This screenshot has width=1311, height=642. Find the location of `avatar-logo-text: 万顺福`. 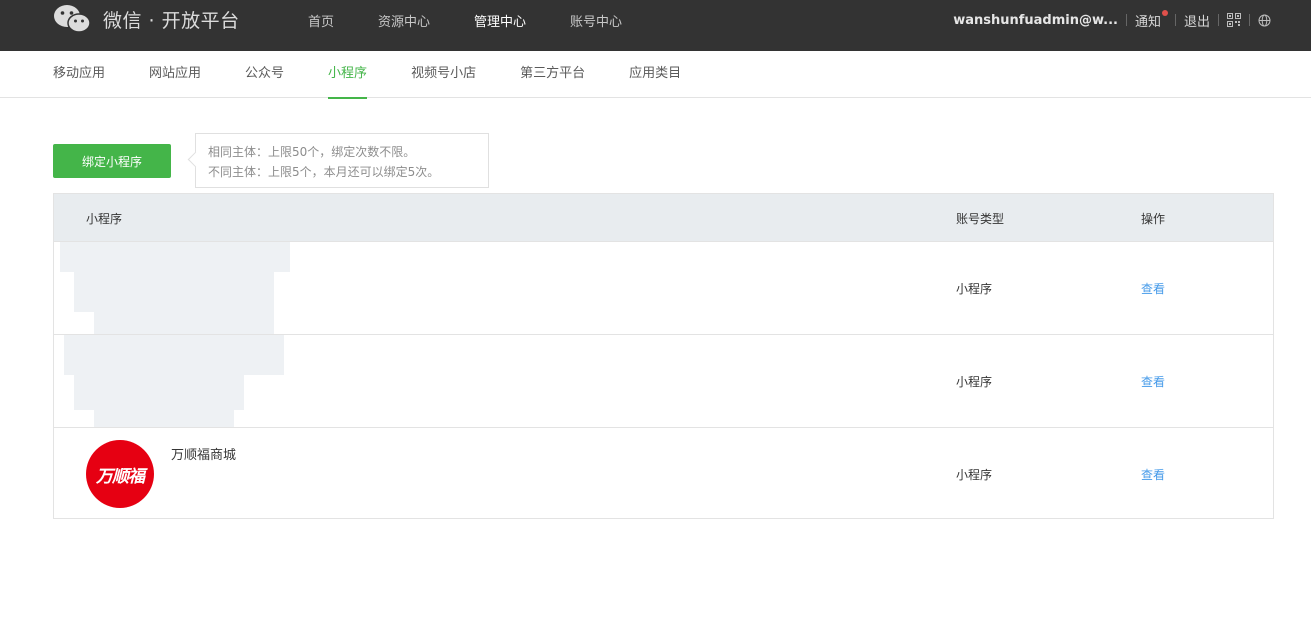

avatar-logo-text: 万顺福 is located at coordinates (120, 476).